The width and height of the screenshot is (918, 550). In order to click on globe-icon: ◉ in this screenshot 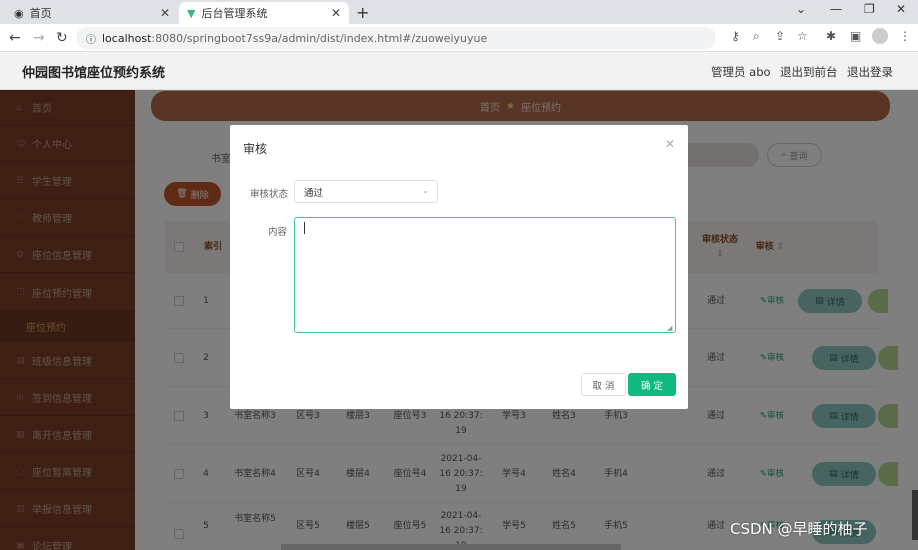, I will do `click(19, 13)`.